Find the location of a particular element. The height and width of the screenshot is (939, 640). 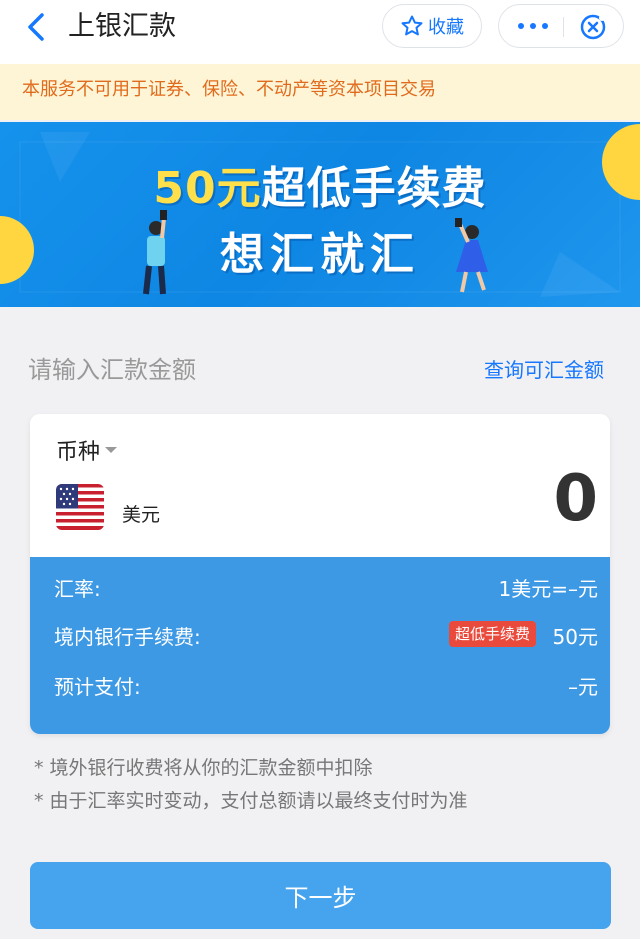

star-icon is located at coordinates (412, 25).